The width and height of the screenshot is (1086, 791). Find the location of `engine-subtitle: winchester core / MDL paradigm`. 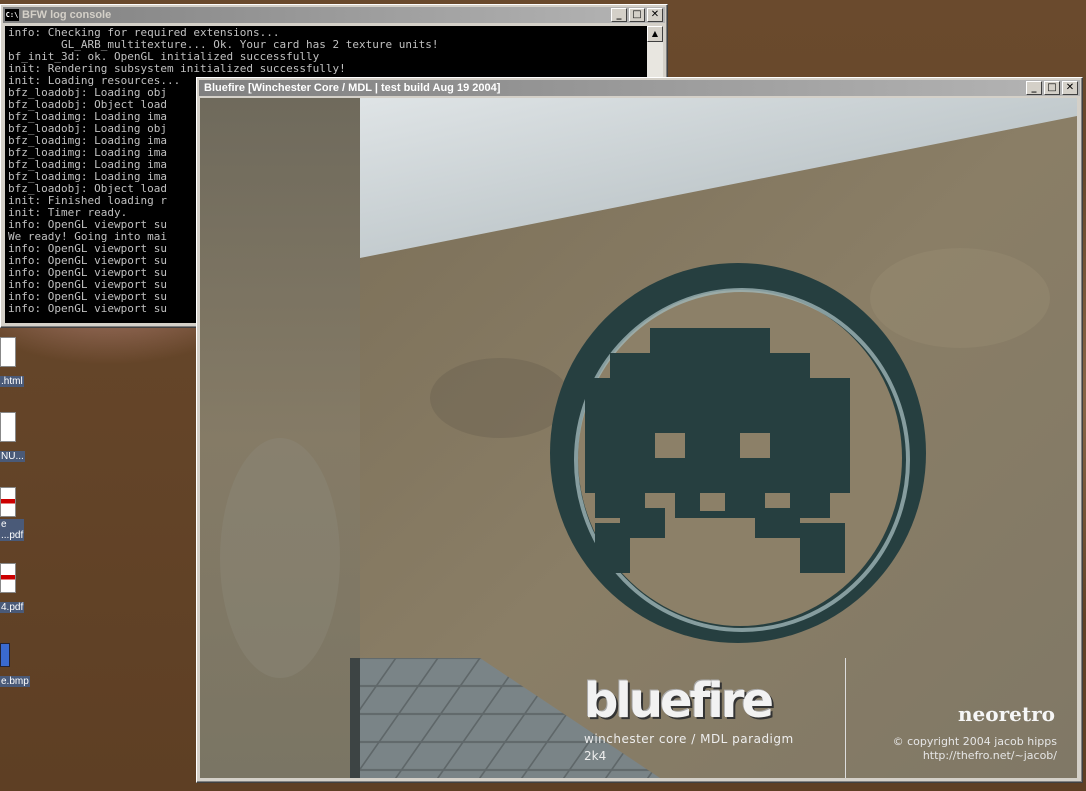

engine-subtitle: winchester core / MDL paradigm is located at coordinates (689, 739).